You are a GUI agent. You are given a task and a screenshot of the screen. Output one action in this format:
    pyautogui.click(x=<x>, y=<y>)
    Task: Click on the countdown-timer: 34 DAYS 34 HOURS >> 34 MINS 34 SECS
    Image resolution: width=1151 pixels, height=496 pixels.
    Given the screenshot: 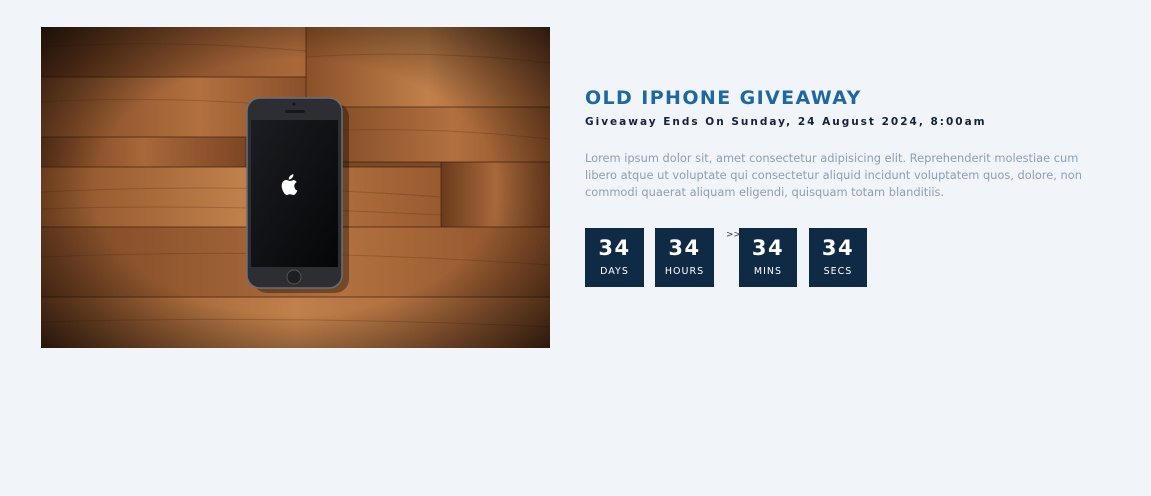 What is the action you would take?
    pyautogui.click(x=735, y=257)
    